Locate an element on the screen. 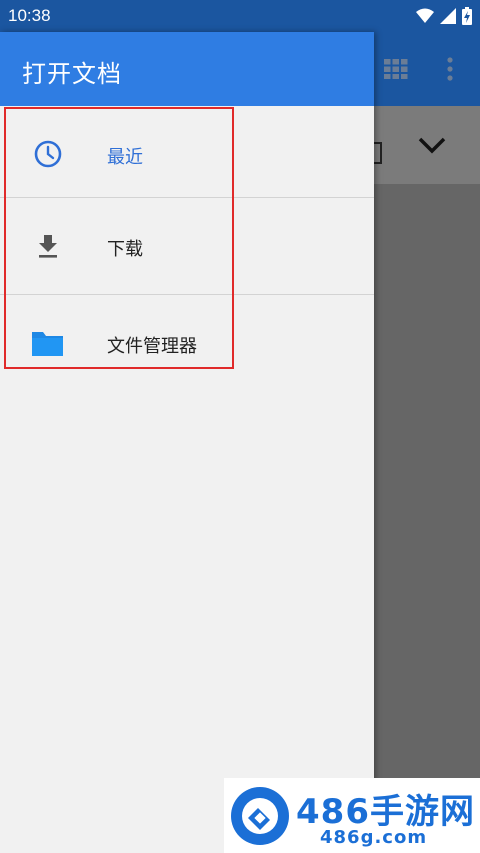  watermark-title: 486手游网 is located at coordinates (385, 812).